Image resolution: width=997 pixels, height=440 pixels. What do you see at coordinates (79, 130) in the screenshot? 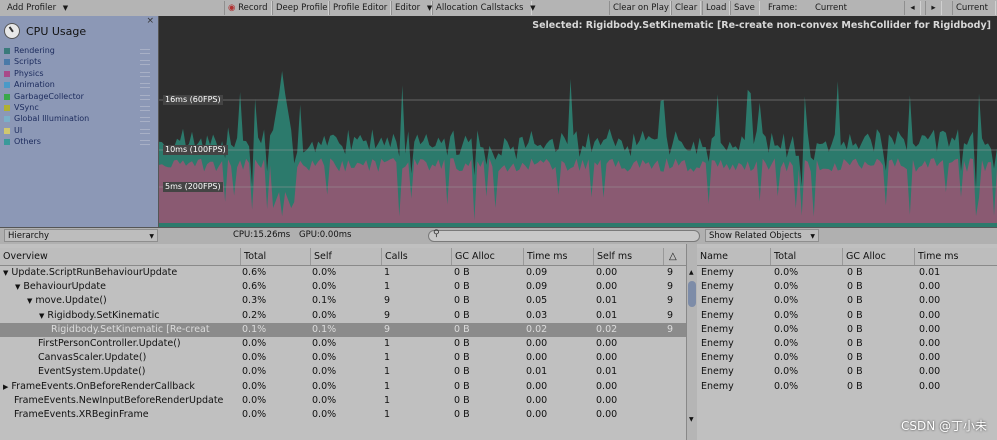
I see `legend-item: UI` at bounding box center [79, 130].